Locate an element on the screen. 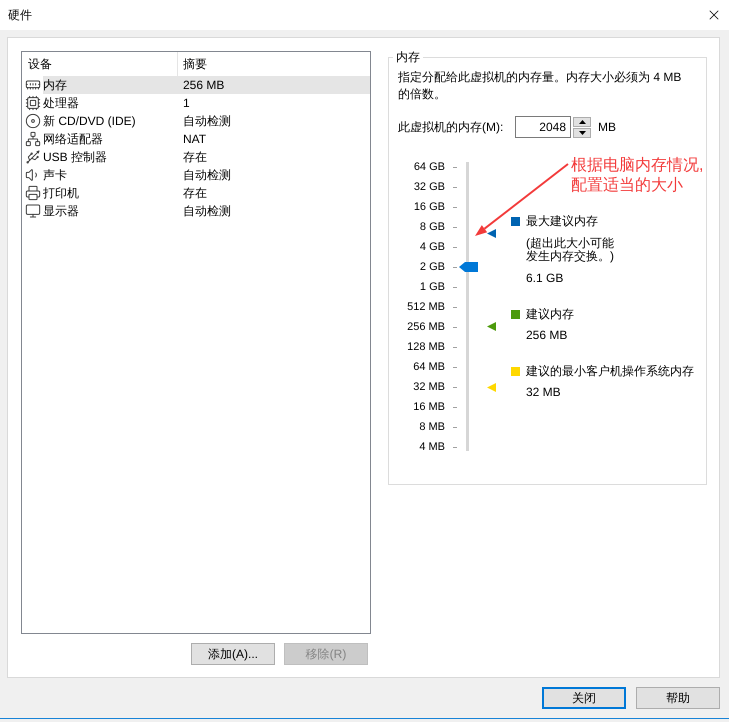 The width and height of the screenshot is (729, 722). tick-label: 2 GB is located at coordinates (431, 267).